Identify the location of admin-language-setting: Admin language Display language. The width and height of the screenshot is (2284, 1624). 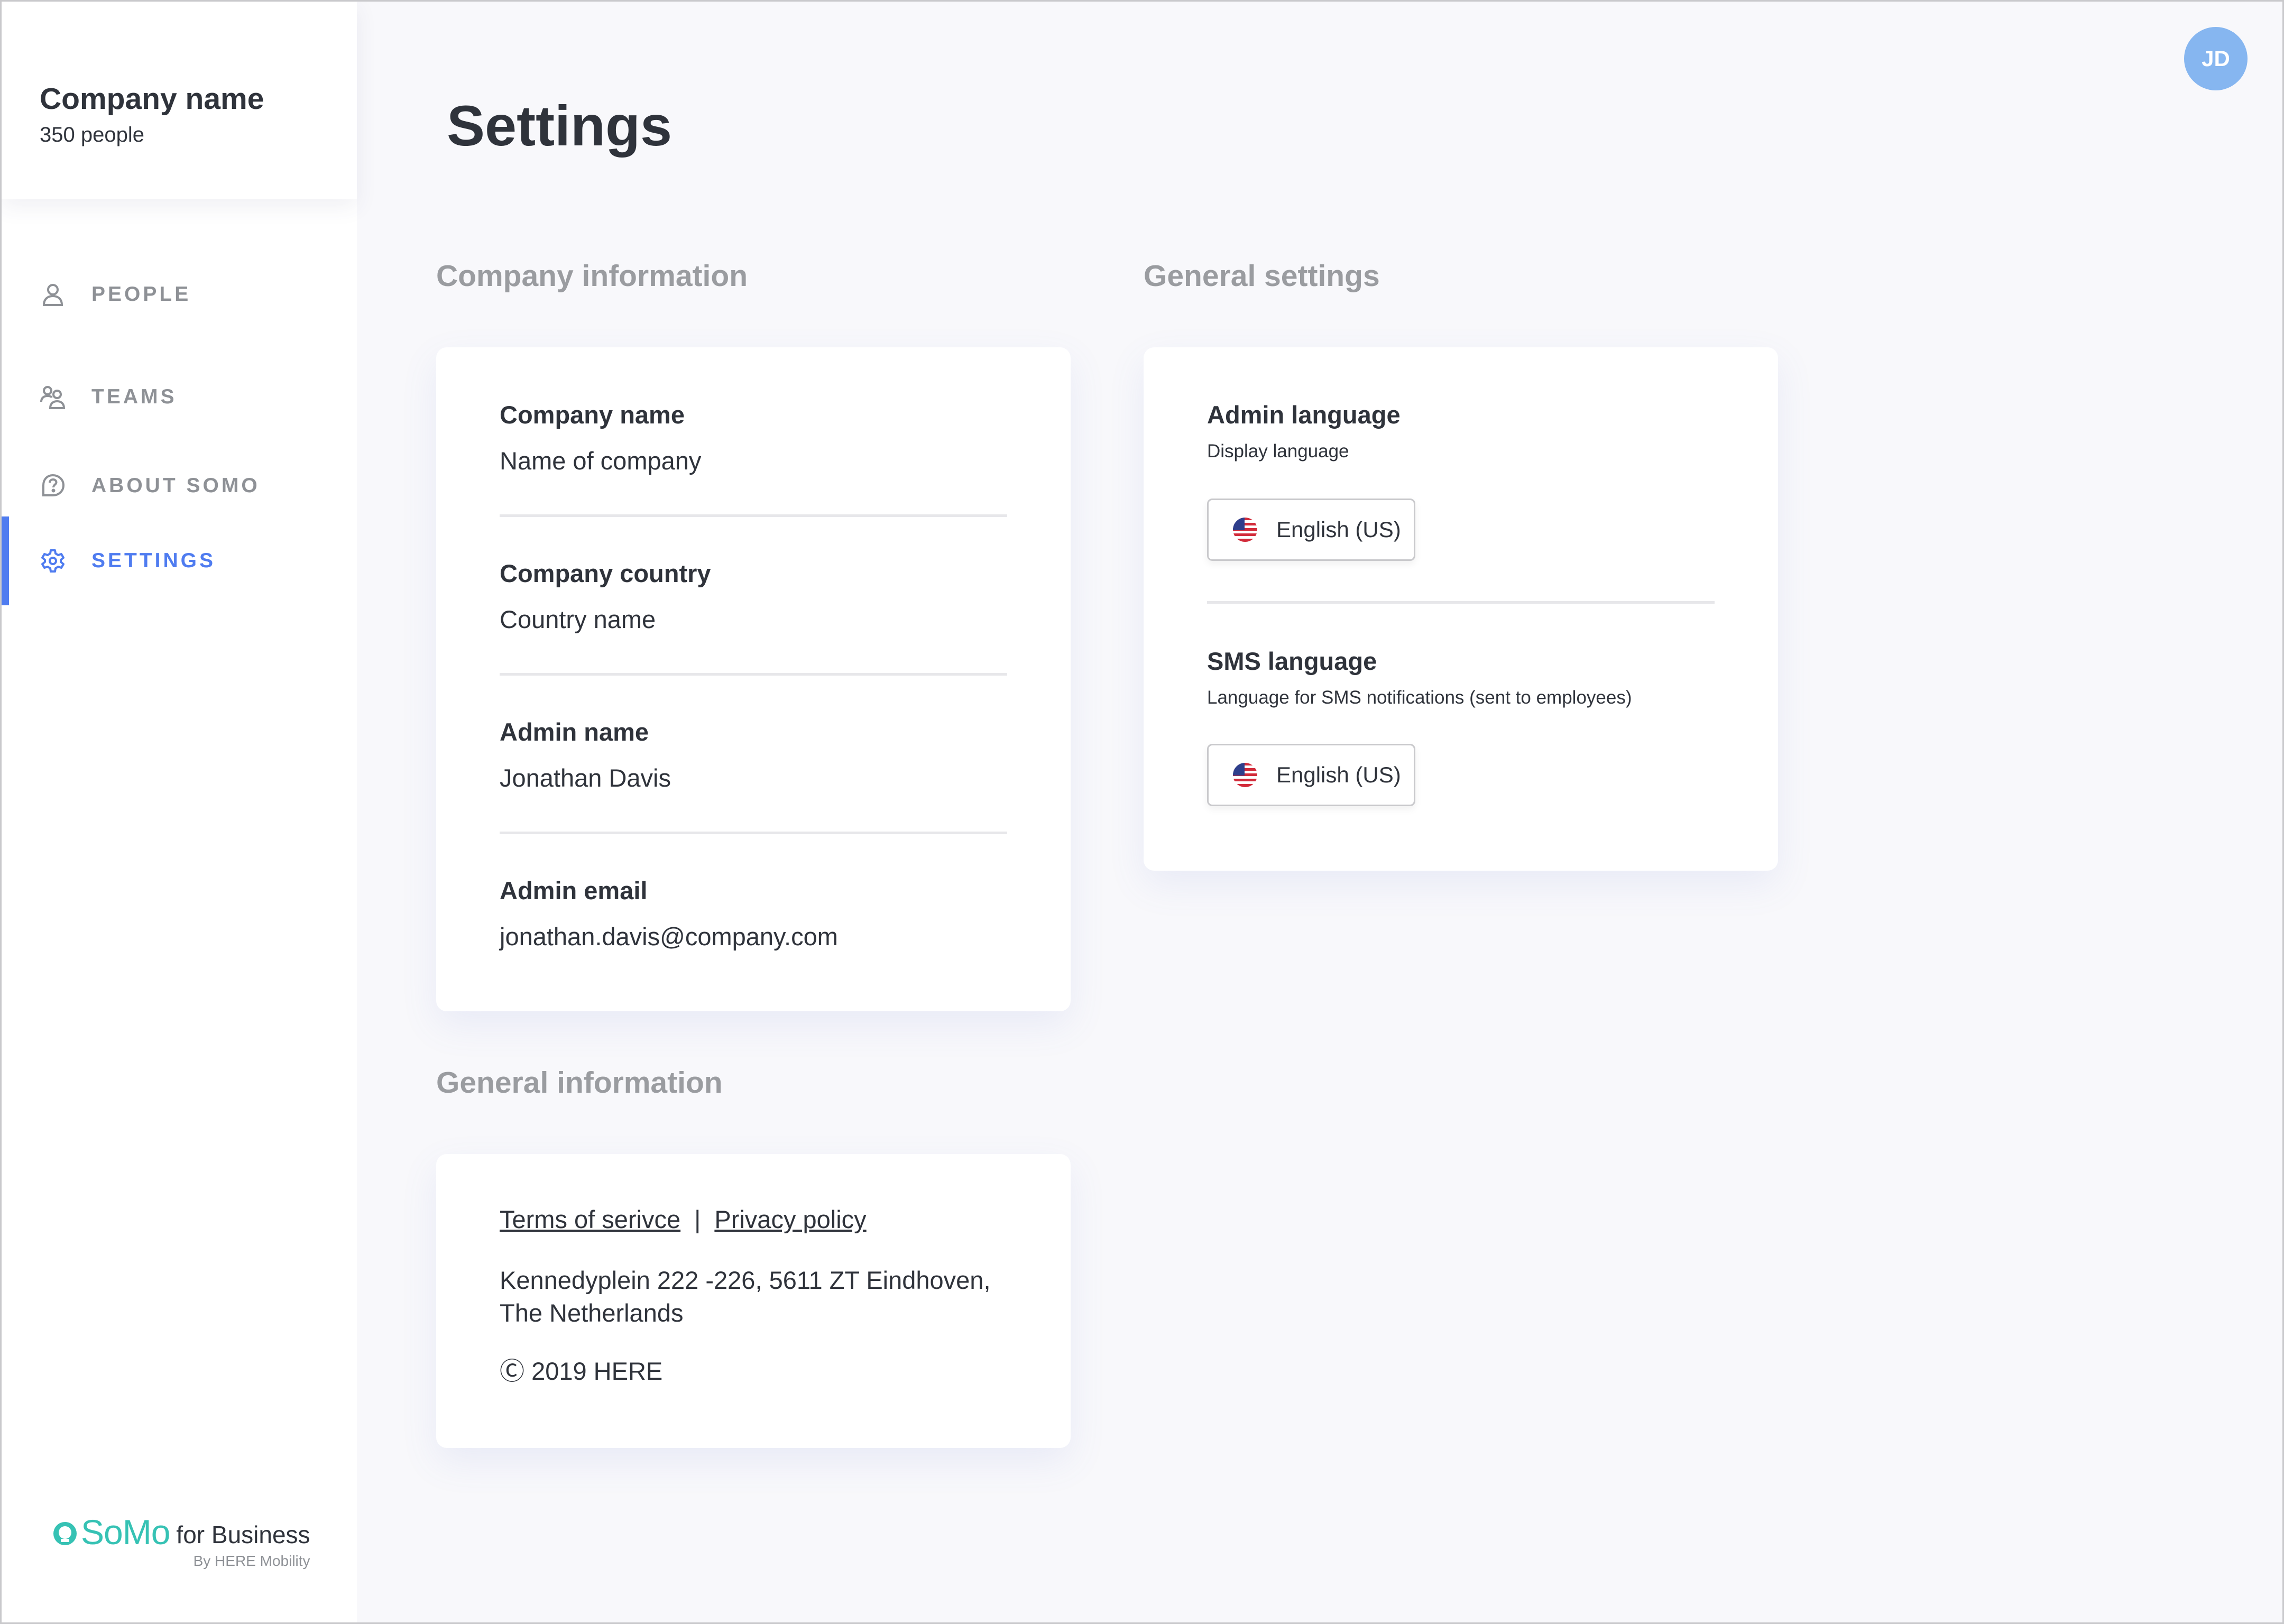
(1461, 431).